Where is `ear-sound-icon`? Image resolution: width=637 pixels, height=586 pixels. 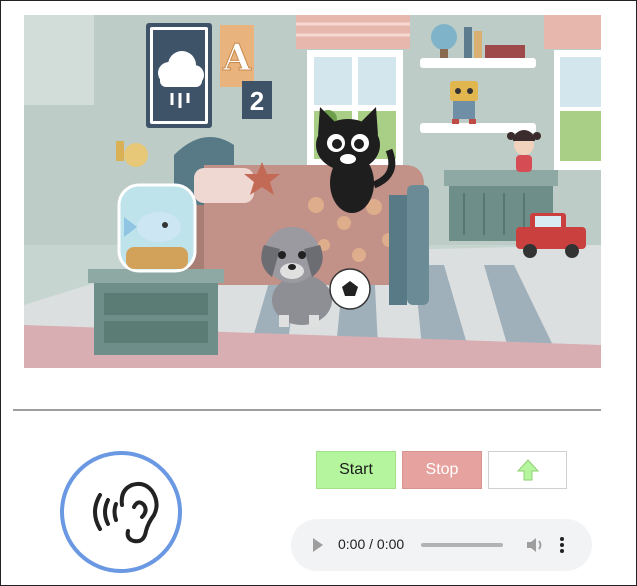 ear-sound-icon is located at coordinates (126, 512).